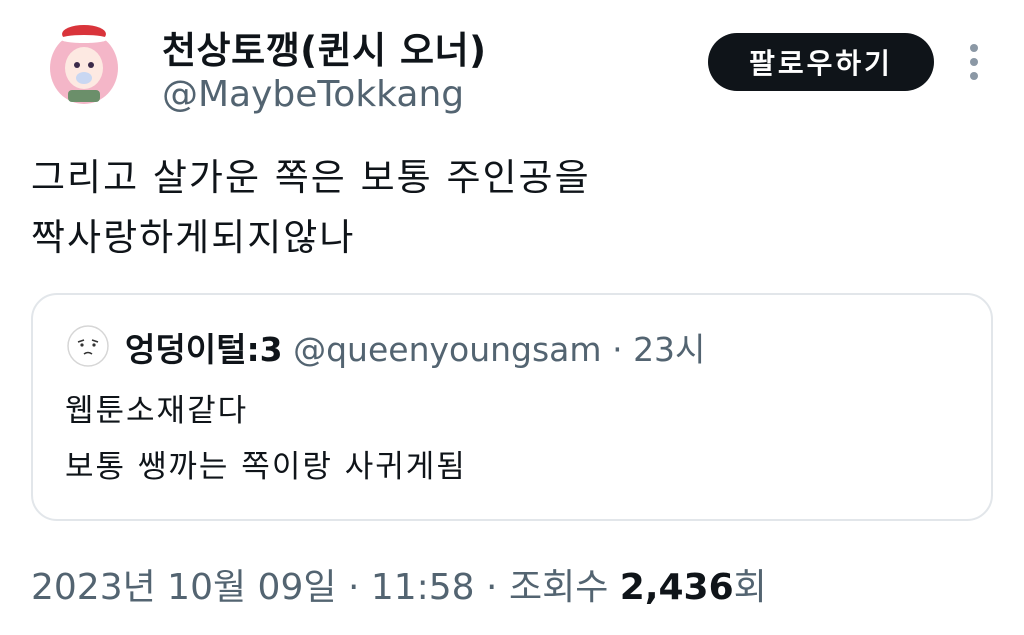 The height and width of the screenshot is (635, 1024). I want to click on tweet-text-line: 짝사랑하게되지않나, so click(193, 237).